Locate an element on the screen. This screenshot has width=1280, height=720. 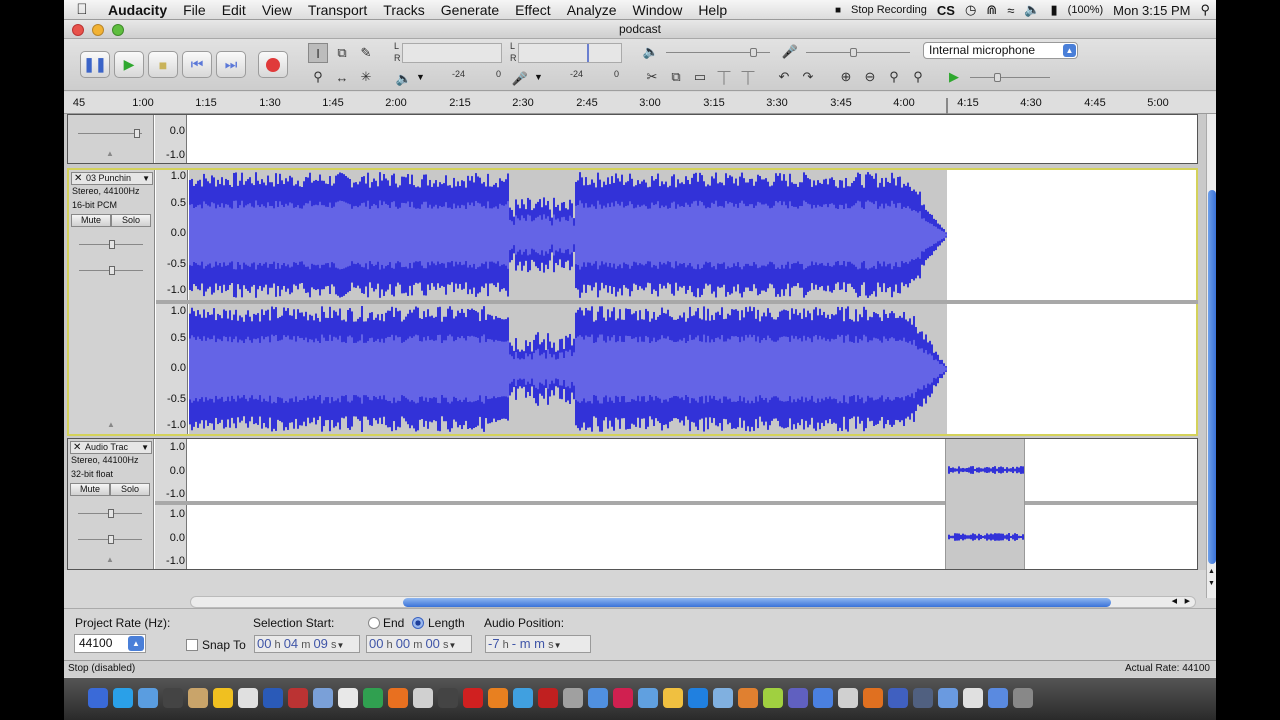
menu-generate: Generate is located at coordinates (470, 10).